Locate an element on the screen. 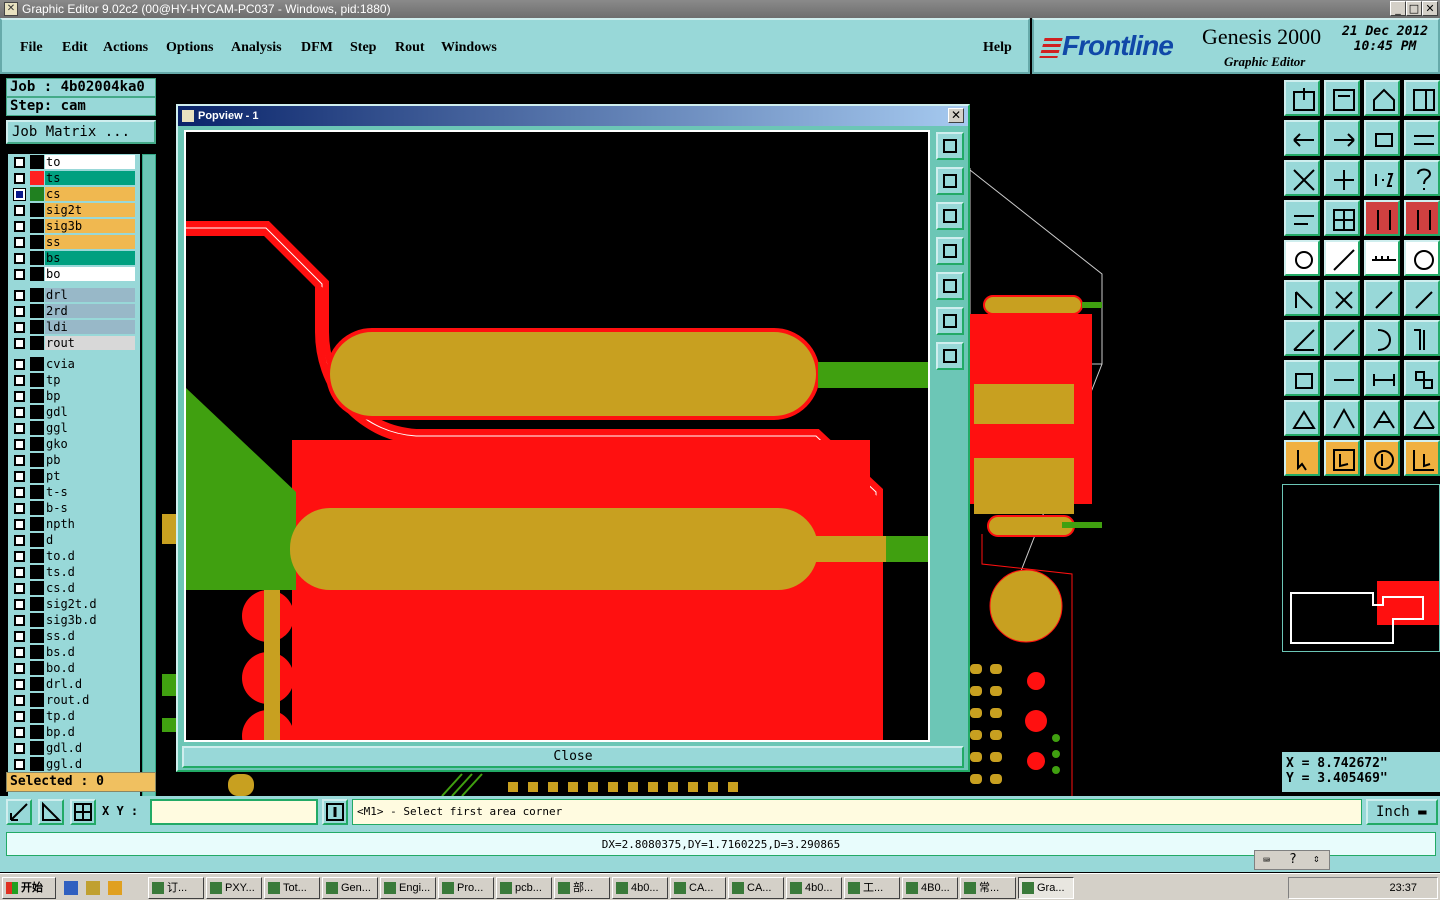 The width and height of the screenshot is (1440, 900). layer-row: sig2t.d is located at coordinates (74, 604).